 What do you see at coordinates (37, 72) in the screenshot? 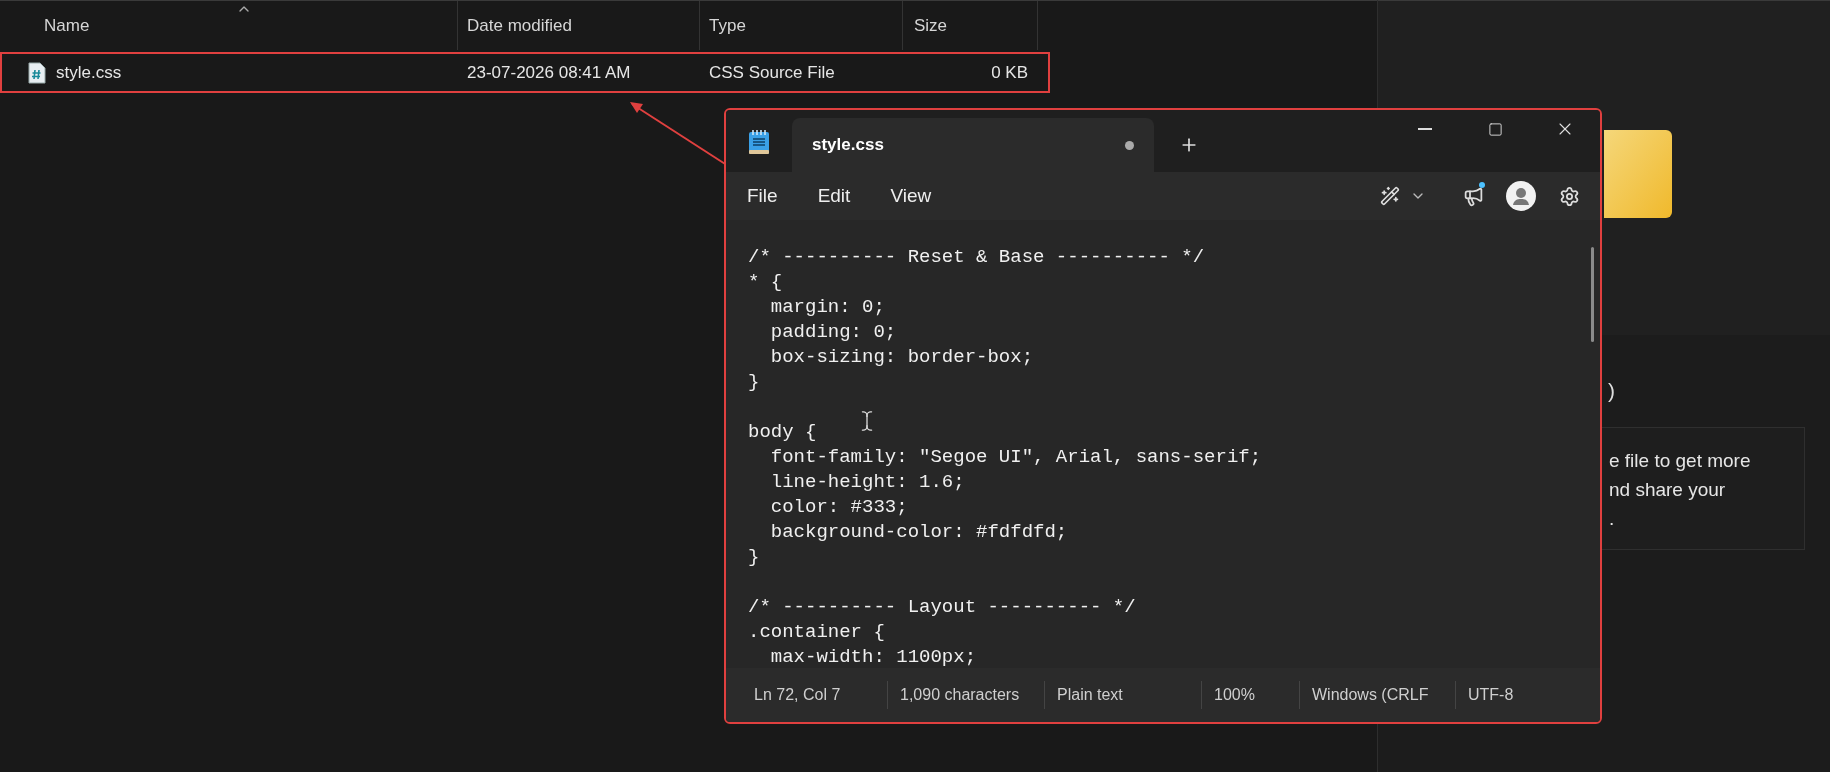
I see `css-file-icon` at bounding box center [37, 72].